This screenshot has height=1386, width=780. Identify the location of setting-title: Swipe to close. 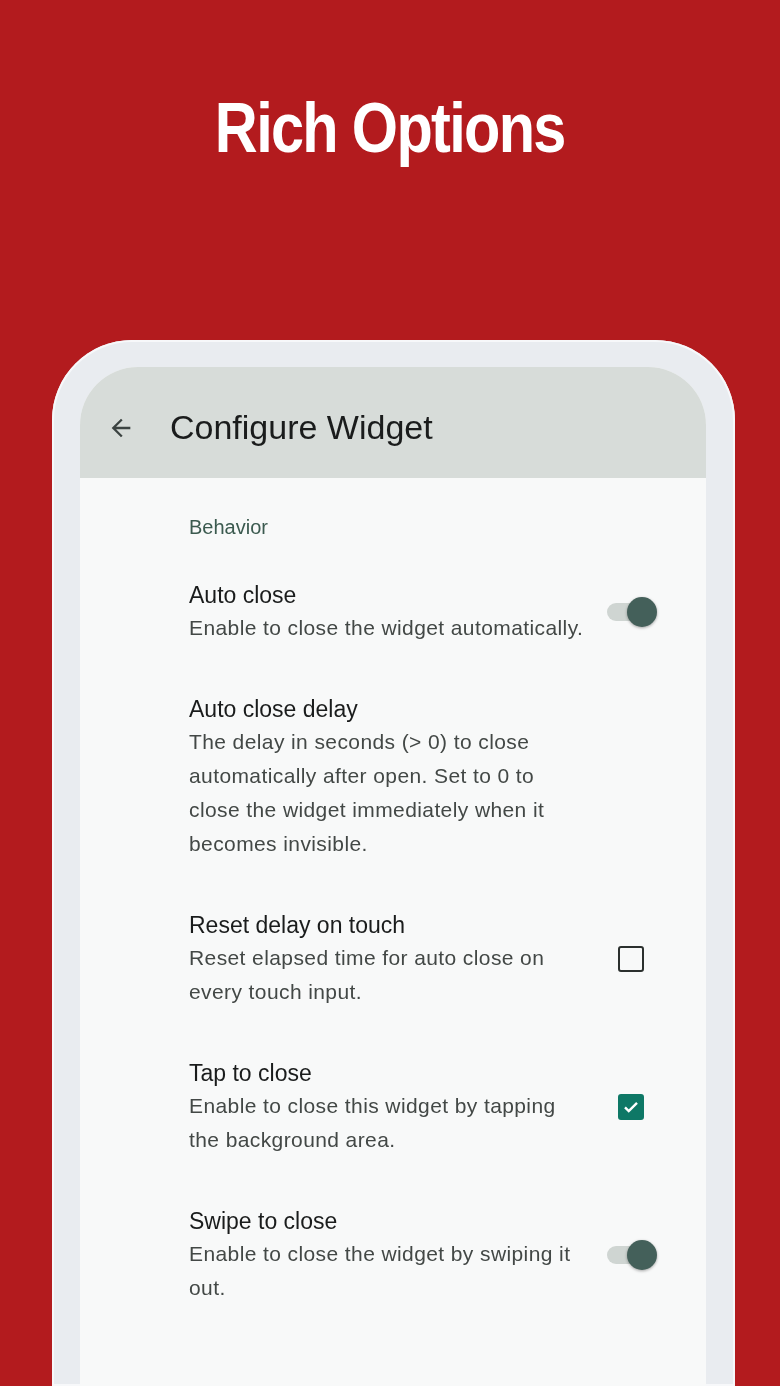
(264, 1221).